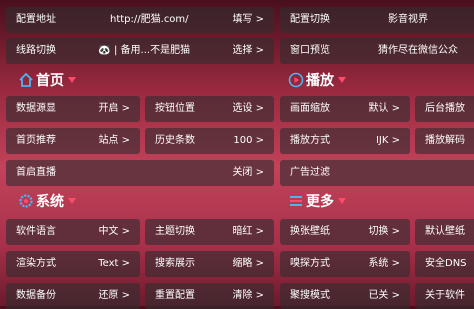 The width and height of the screenshot is (474, 309). What do you see at coordinates (384, 295) in the screenshot?
I see `row-value: 已关 >` at bounding box center [384, 295].